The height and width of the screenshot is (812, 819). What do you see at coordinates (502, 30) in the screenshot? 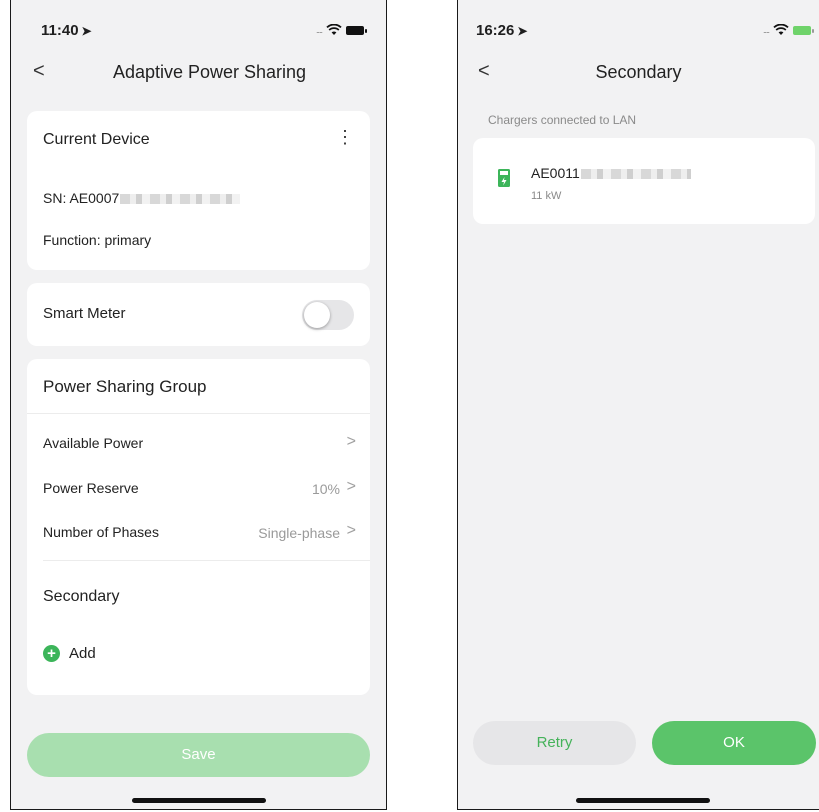
I see `status-time: 16:26 ➤` at bounding box center [502, 30].